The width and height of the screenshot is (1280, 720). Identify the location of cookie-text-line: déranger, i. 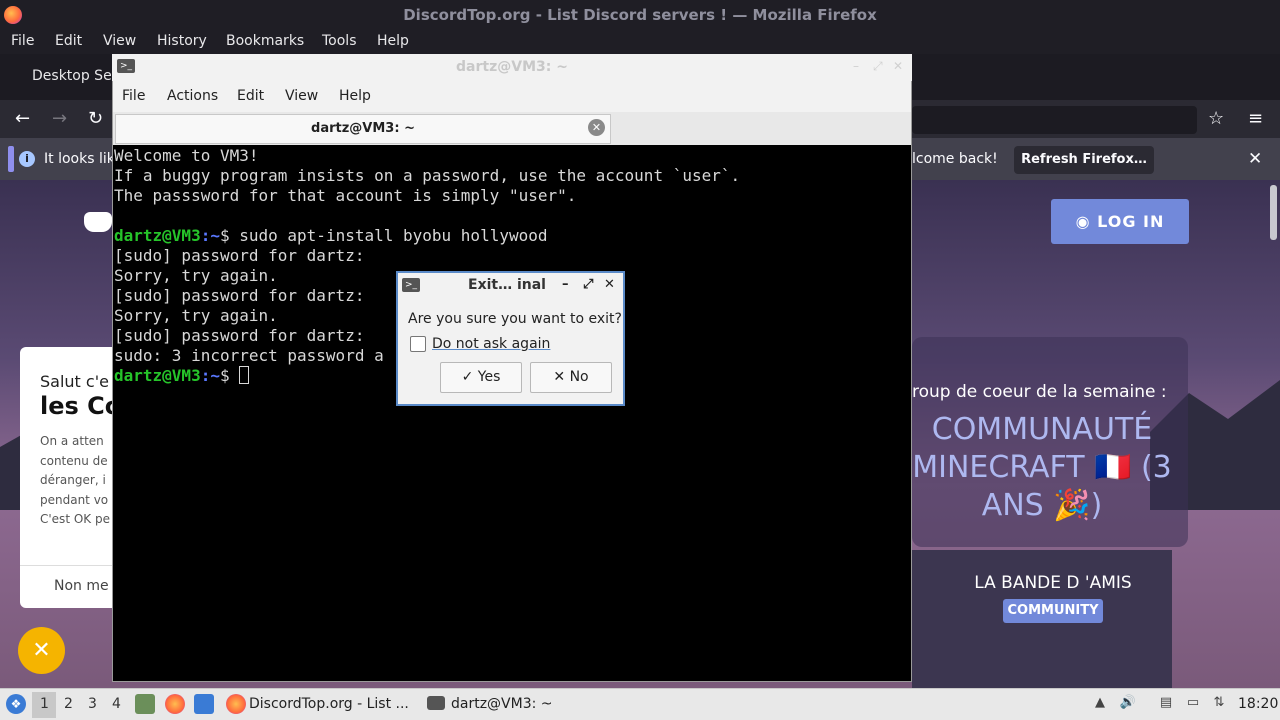
(73, 480).